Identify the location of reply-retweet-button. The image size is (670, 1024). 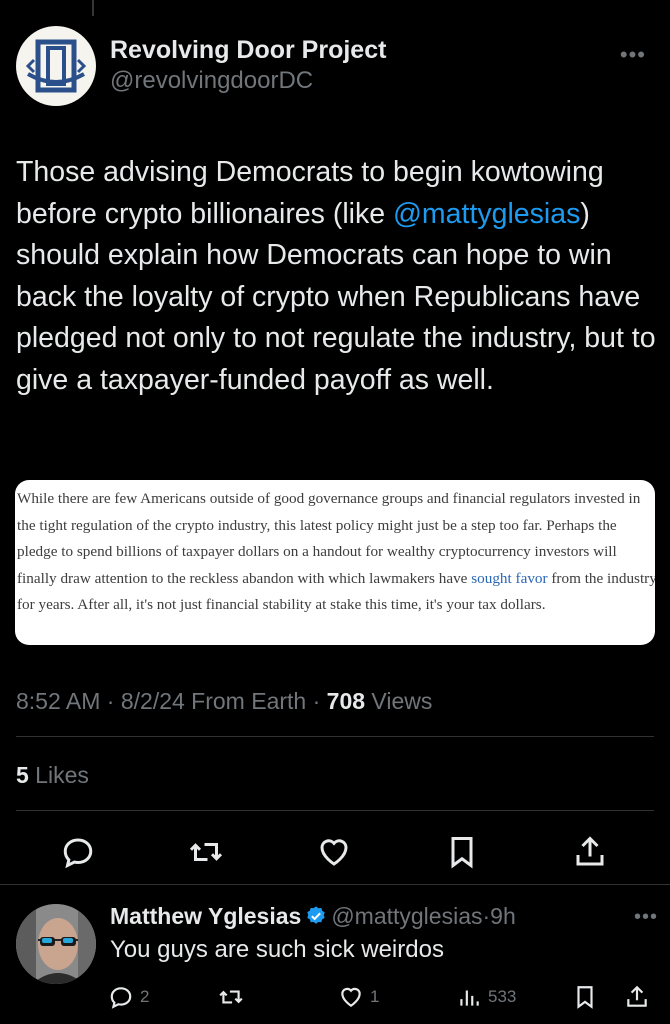
(231, 997).